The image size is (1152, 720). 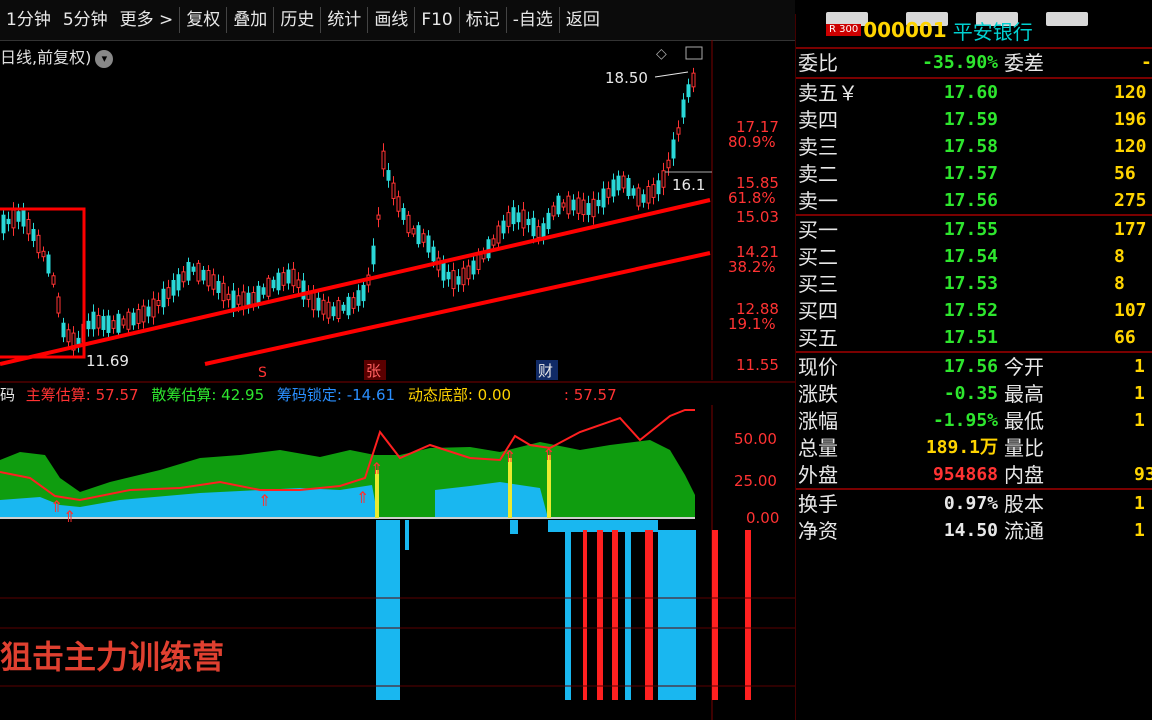 I want to click on sell-order-price: 17.56, so click(x=970, y=200).